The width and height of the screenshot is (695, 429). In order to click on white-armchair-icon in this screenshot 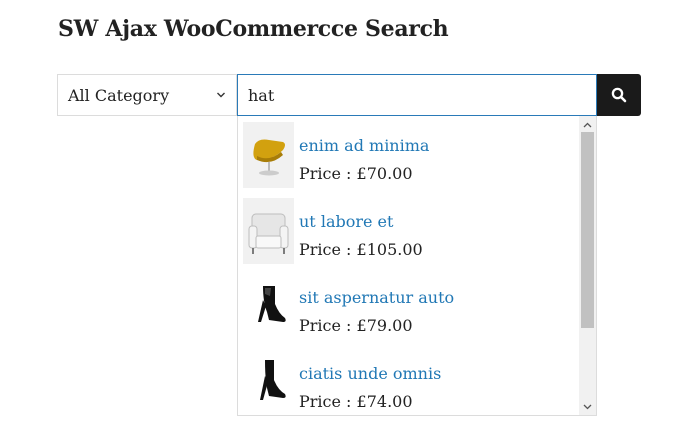, I will do `click(268, 233)`.